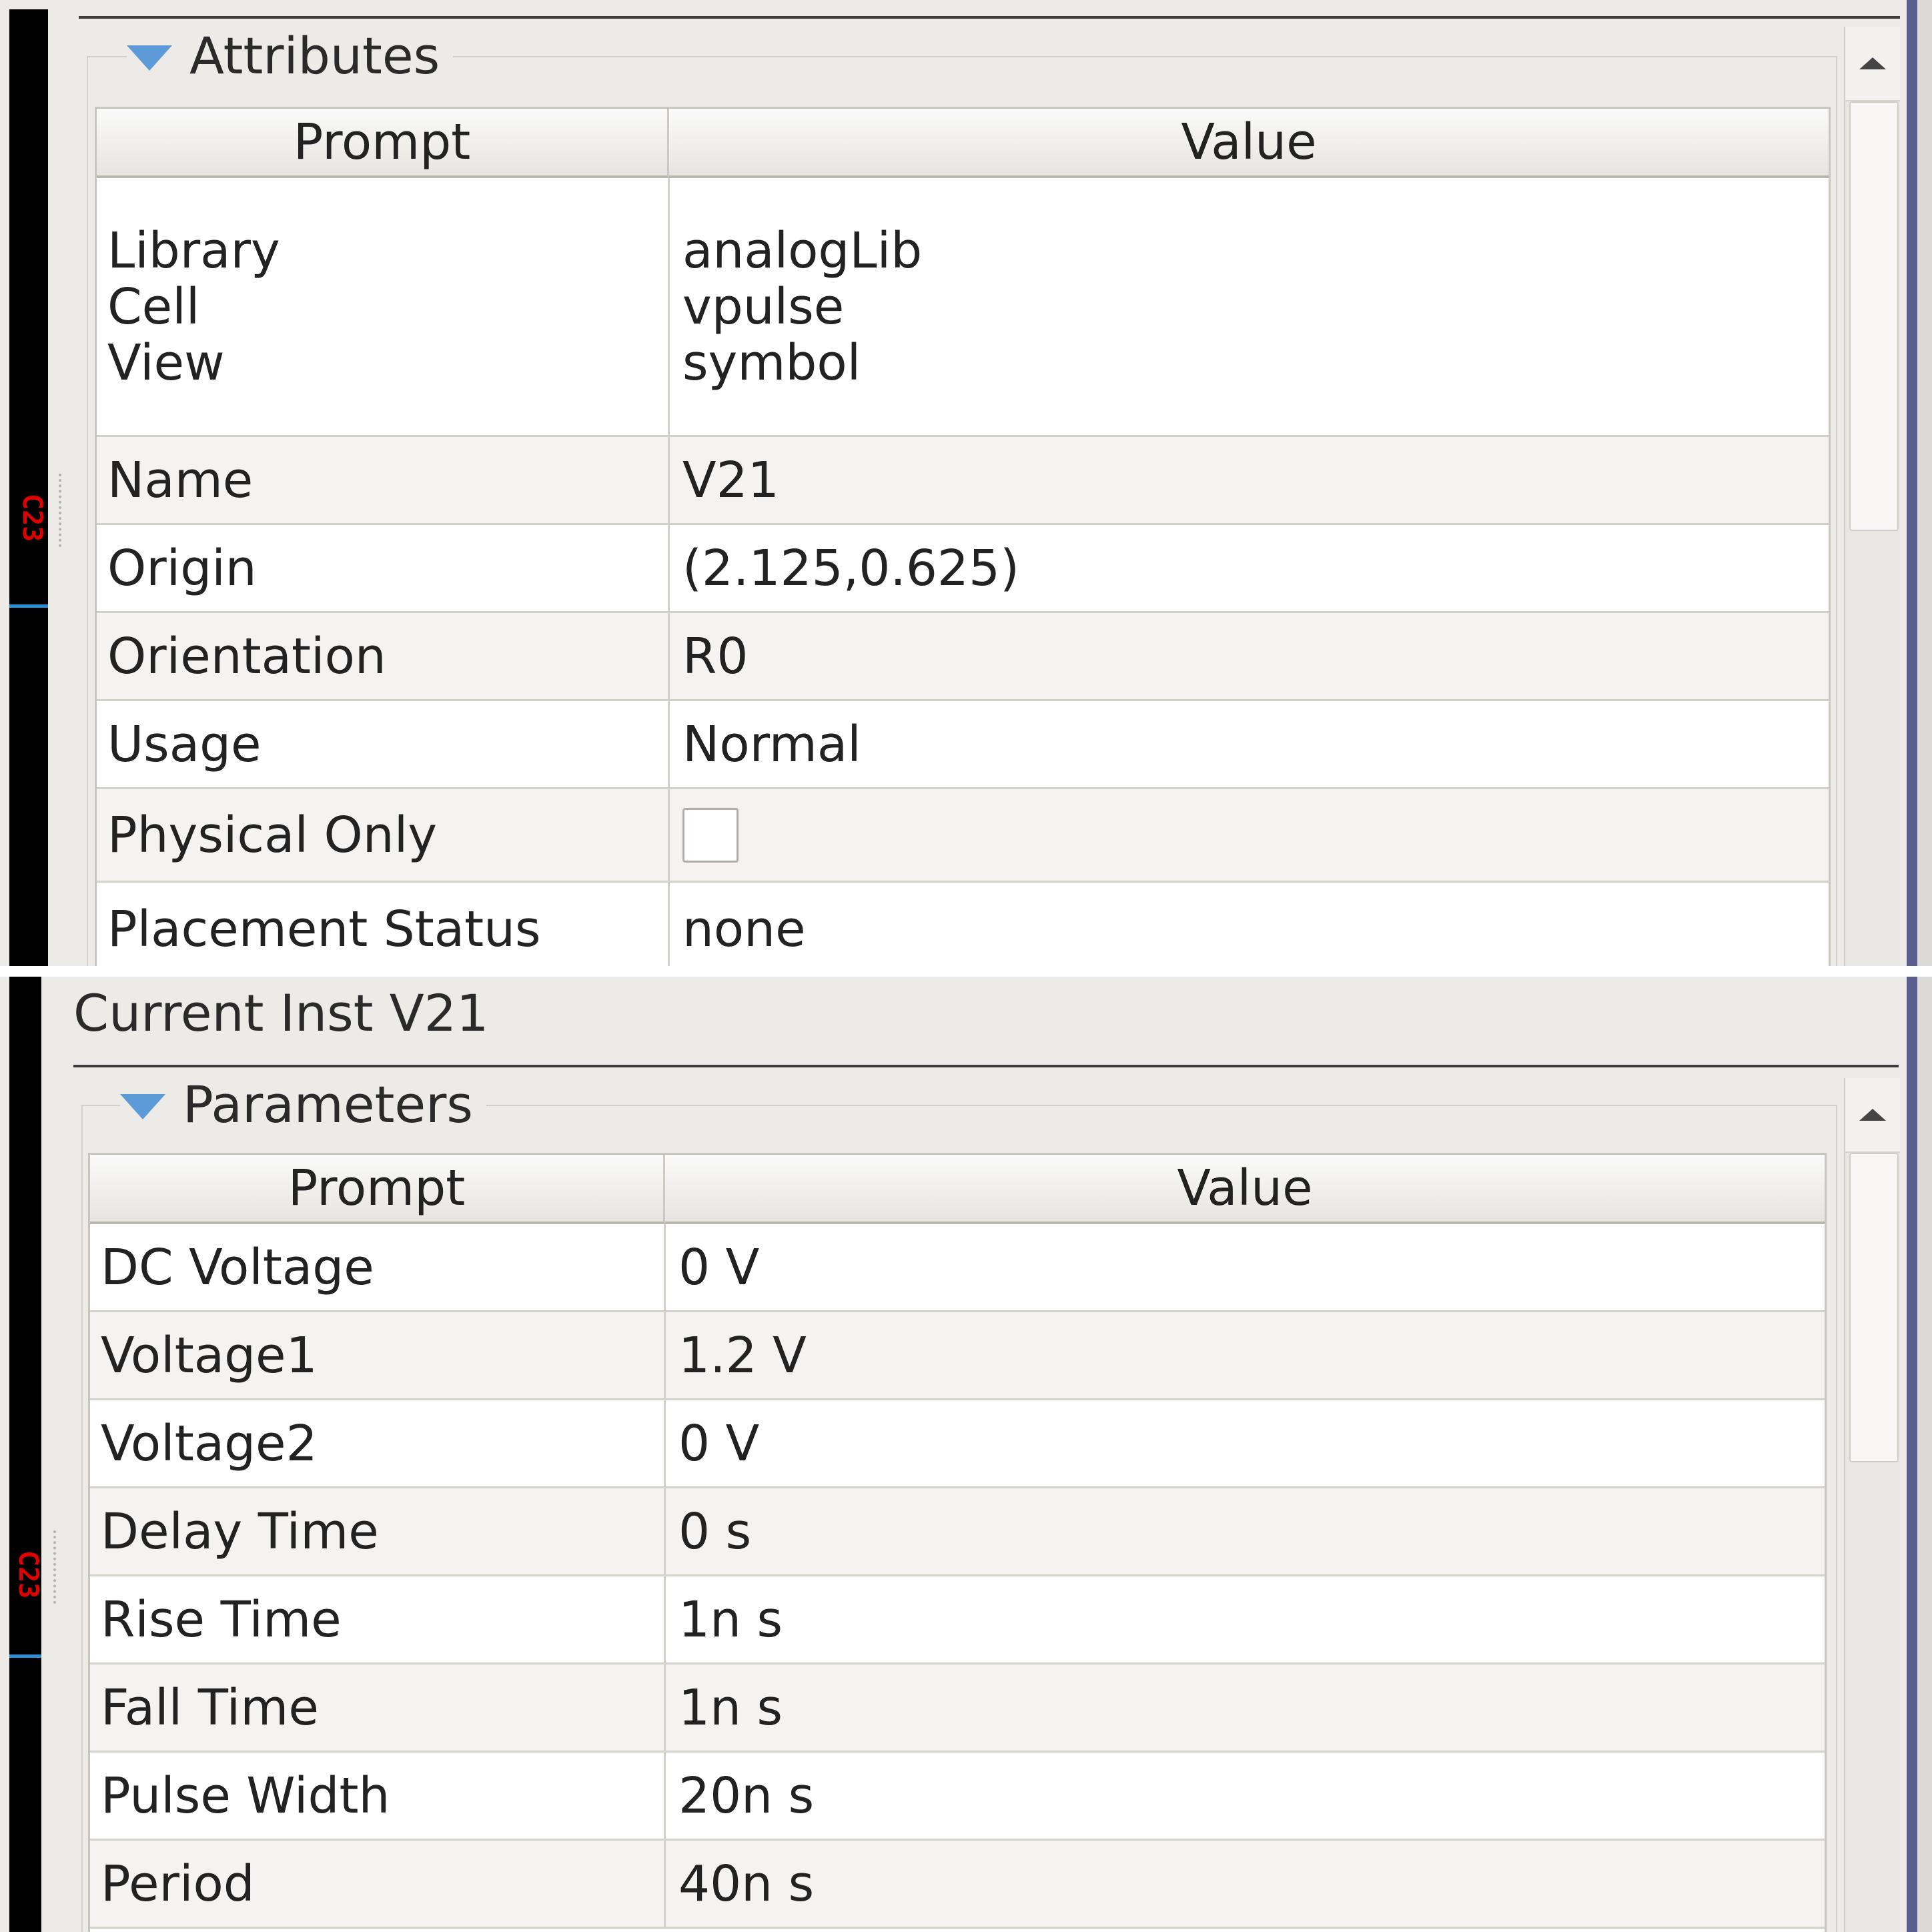 The height and width of the screenshot is (1932, 1932). What do you see at coordinates (1872, 1505) in the screenshot?
I see `parameters-scrollbar` at bounding box center [1872, 1505].